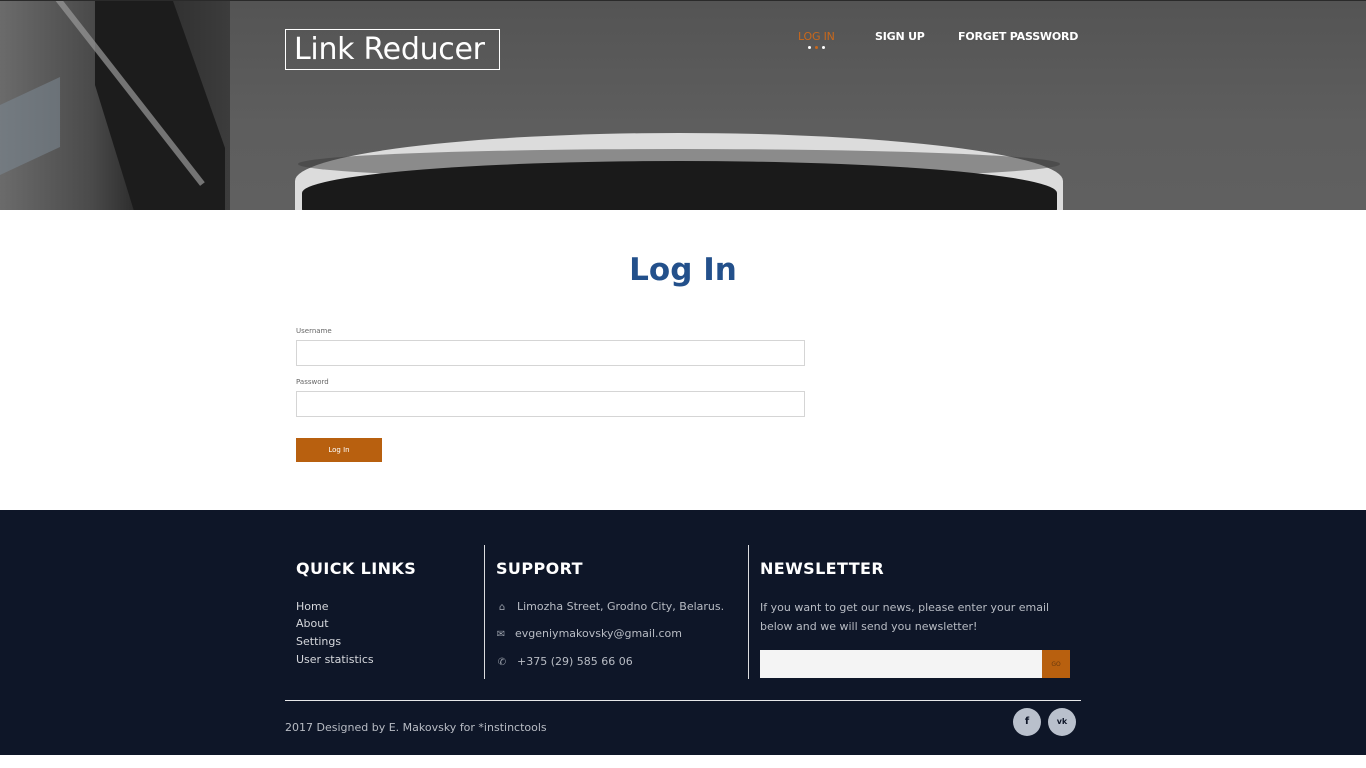  What do you see at coordinates (817, 48) in the screenshot?
I see `active-nav-indicator` at bounding box center [817, 48].